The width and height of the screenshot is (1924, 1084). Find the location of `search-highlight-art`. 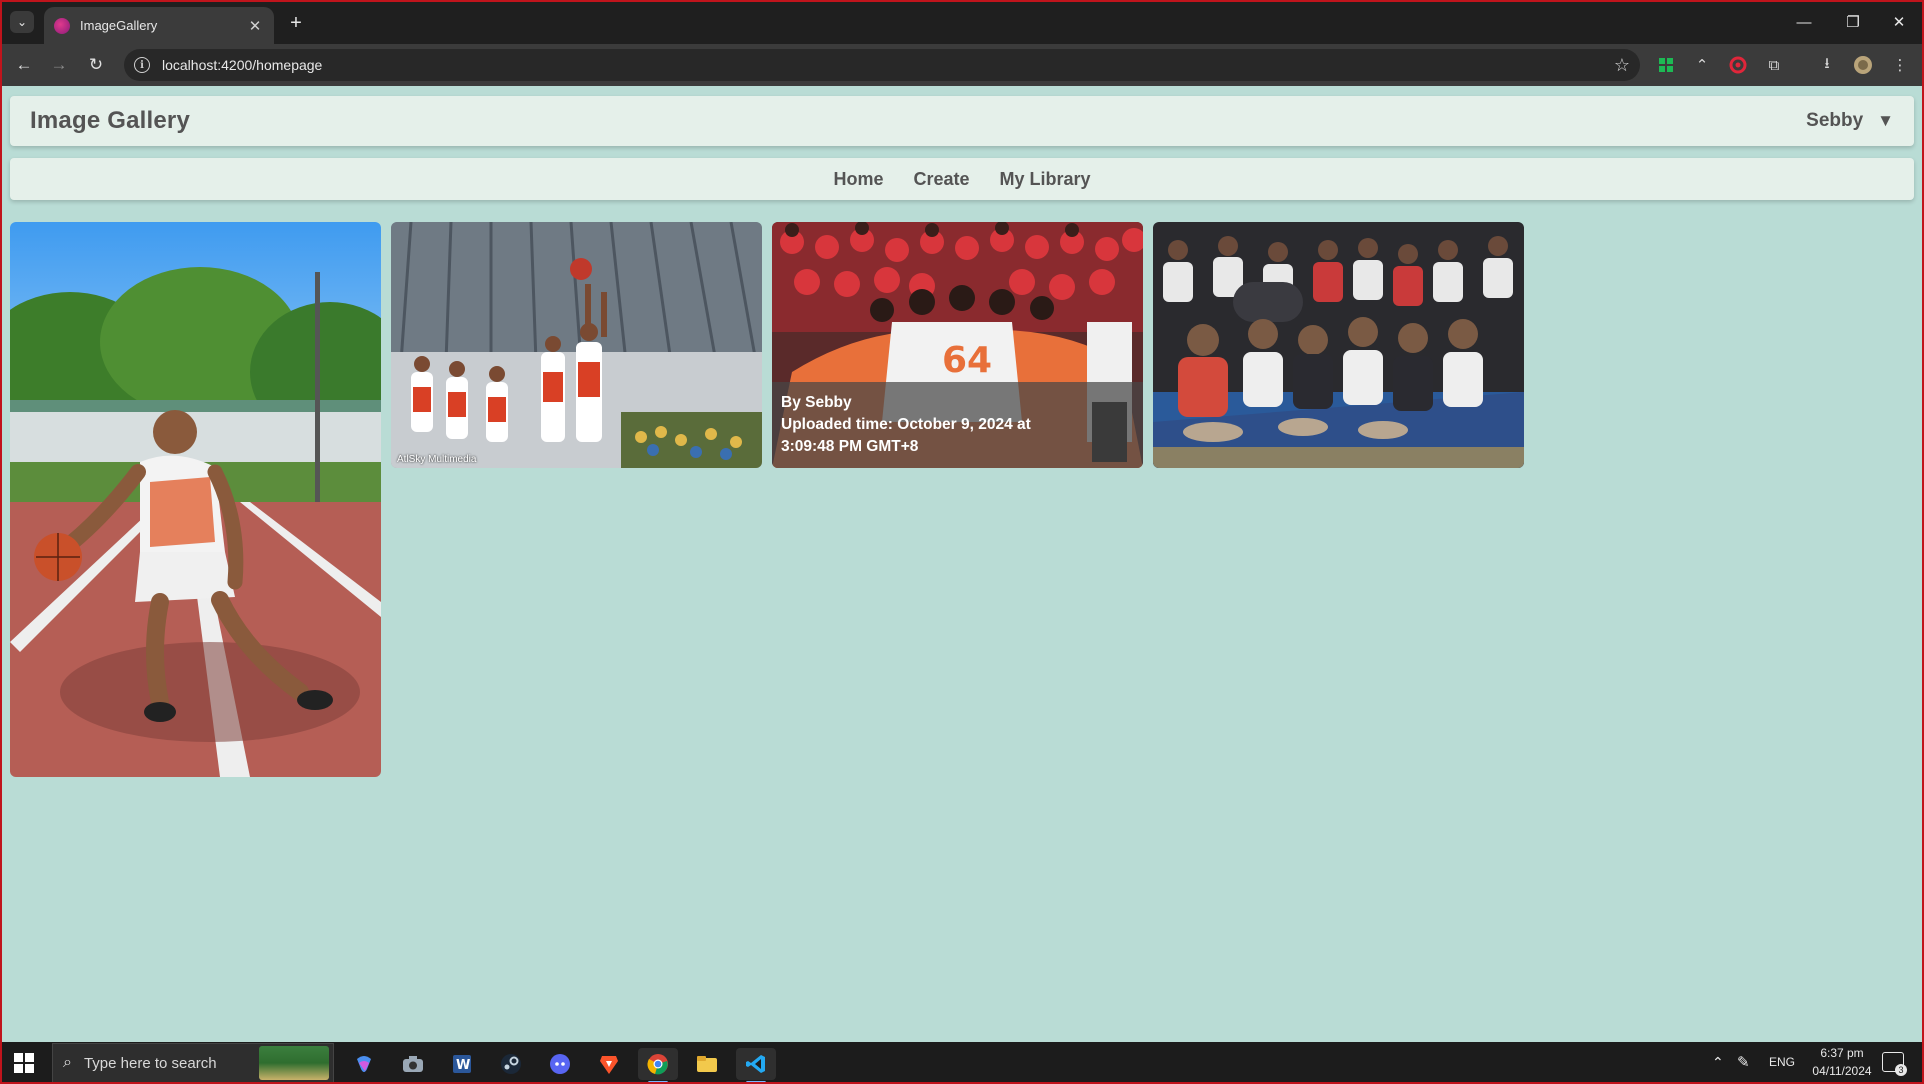

search-highlight-art is located at coordinates (294, 1063).